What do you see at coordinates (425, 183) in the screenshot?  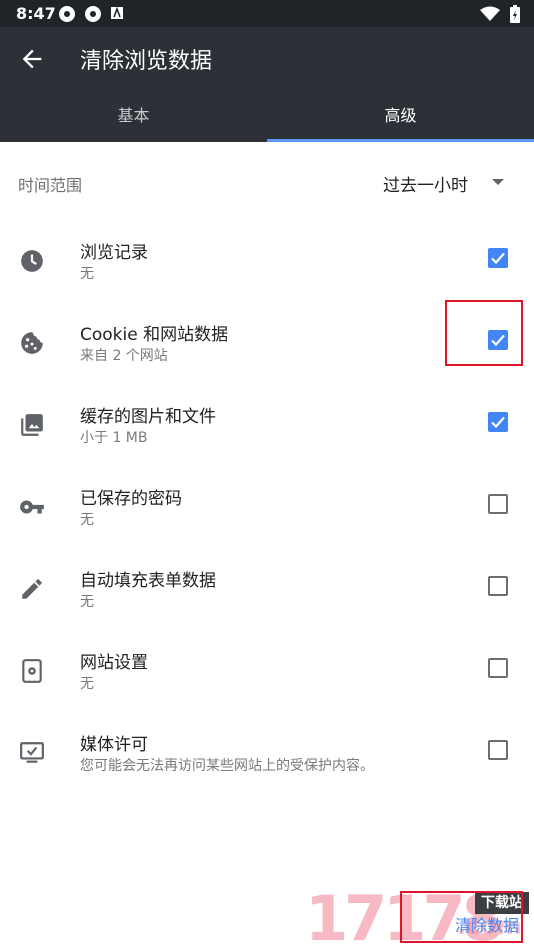 I see `time-range-select: 过去一小时` at bounding box center [425, 183].